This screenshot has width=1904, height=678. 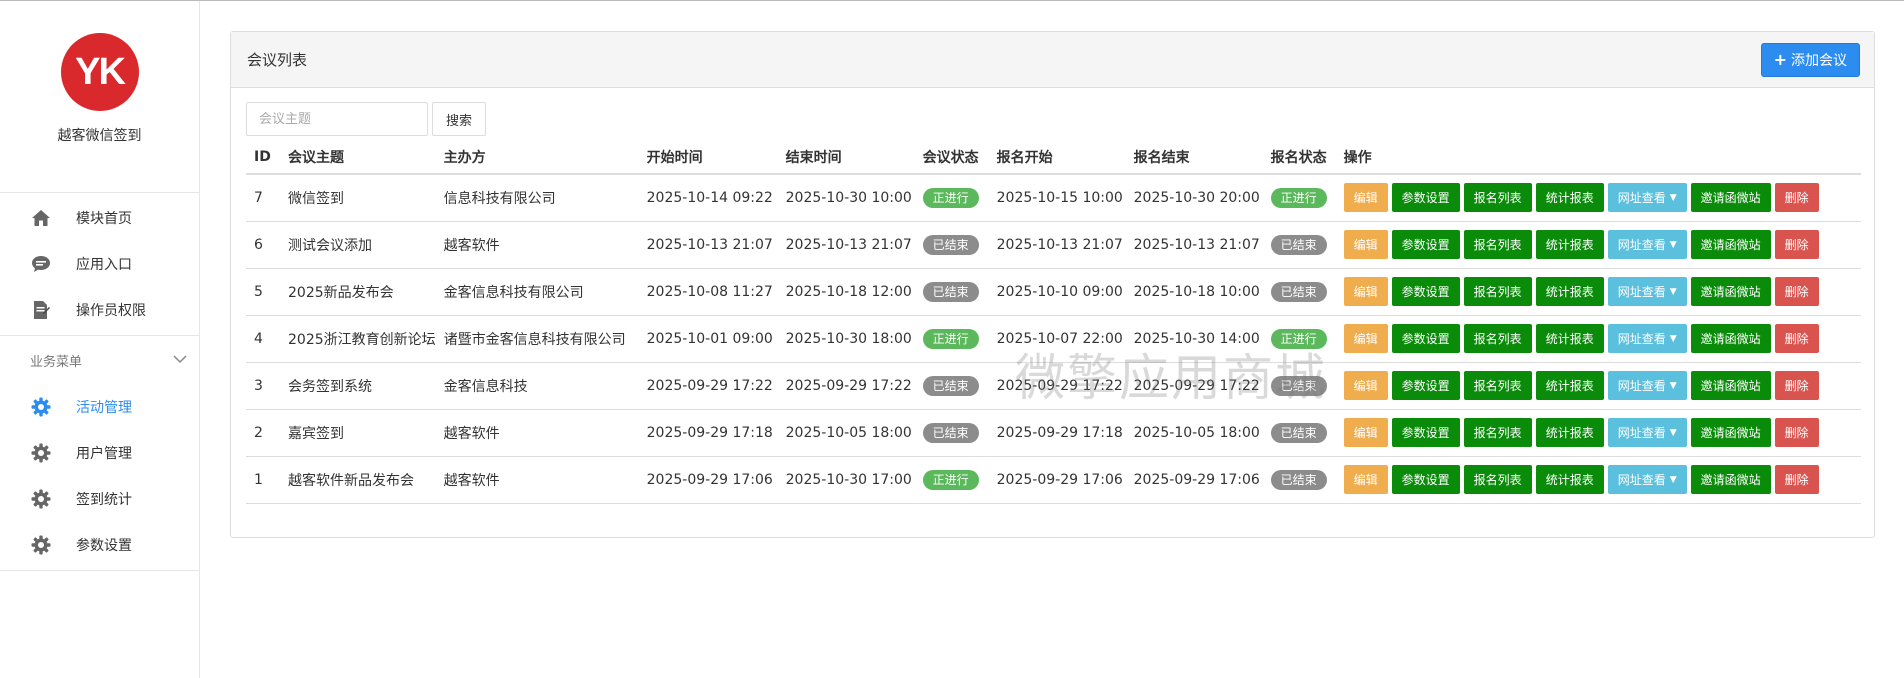 I want to click on sidebar-business-menu: 活动管理 用户管理 签到统计 参数设置, so click(x=99, y=477).